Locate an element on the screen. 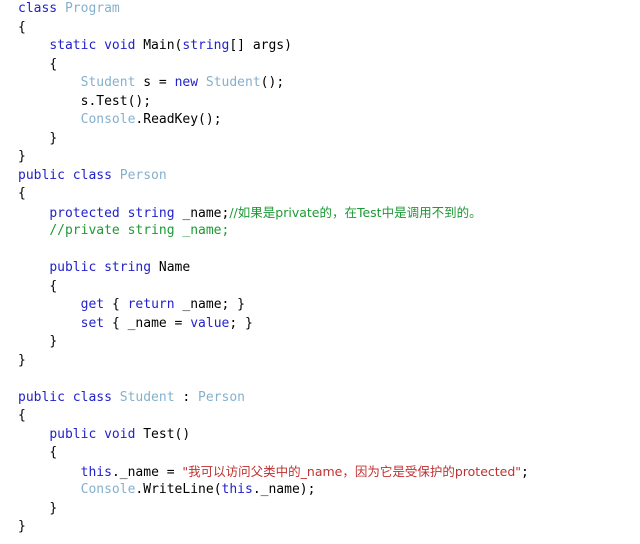 The width and height of the screenshot is (640, 544). code-token-keyword: return is located at coordinates (155, 304).